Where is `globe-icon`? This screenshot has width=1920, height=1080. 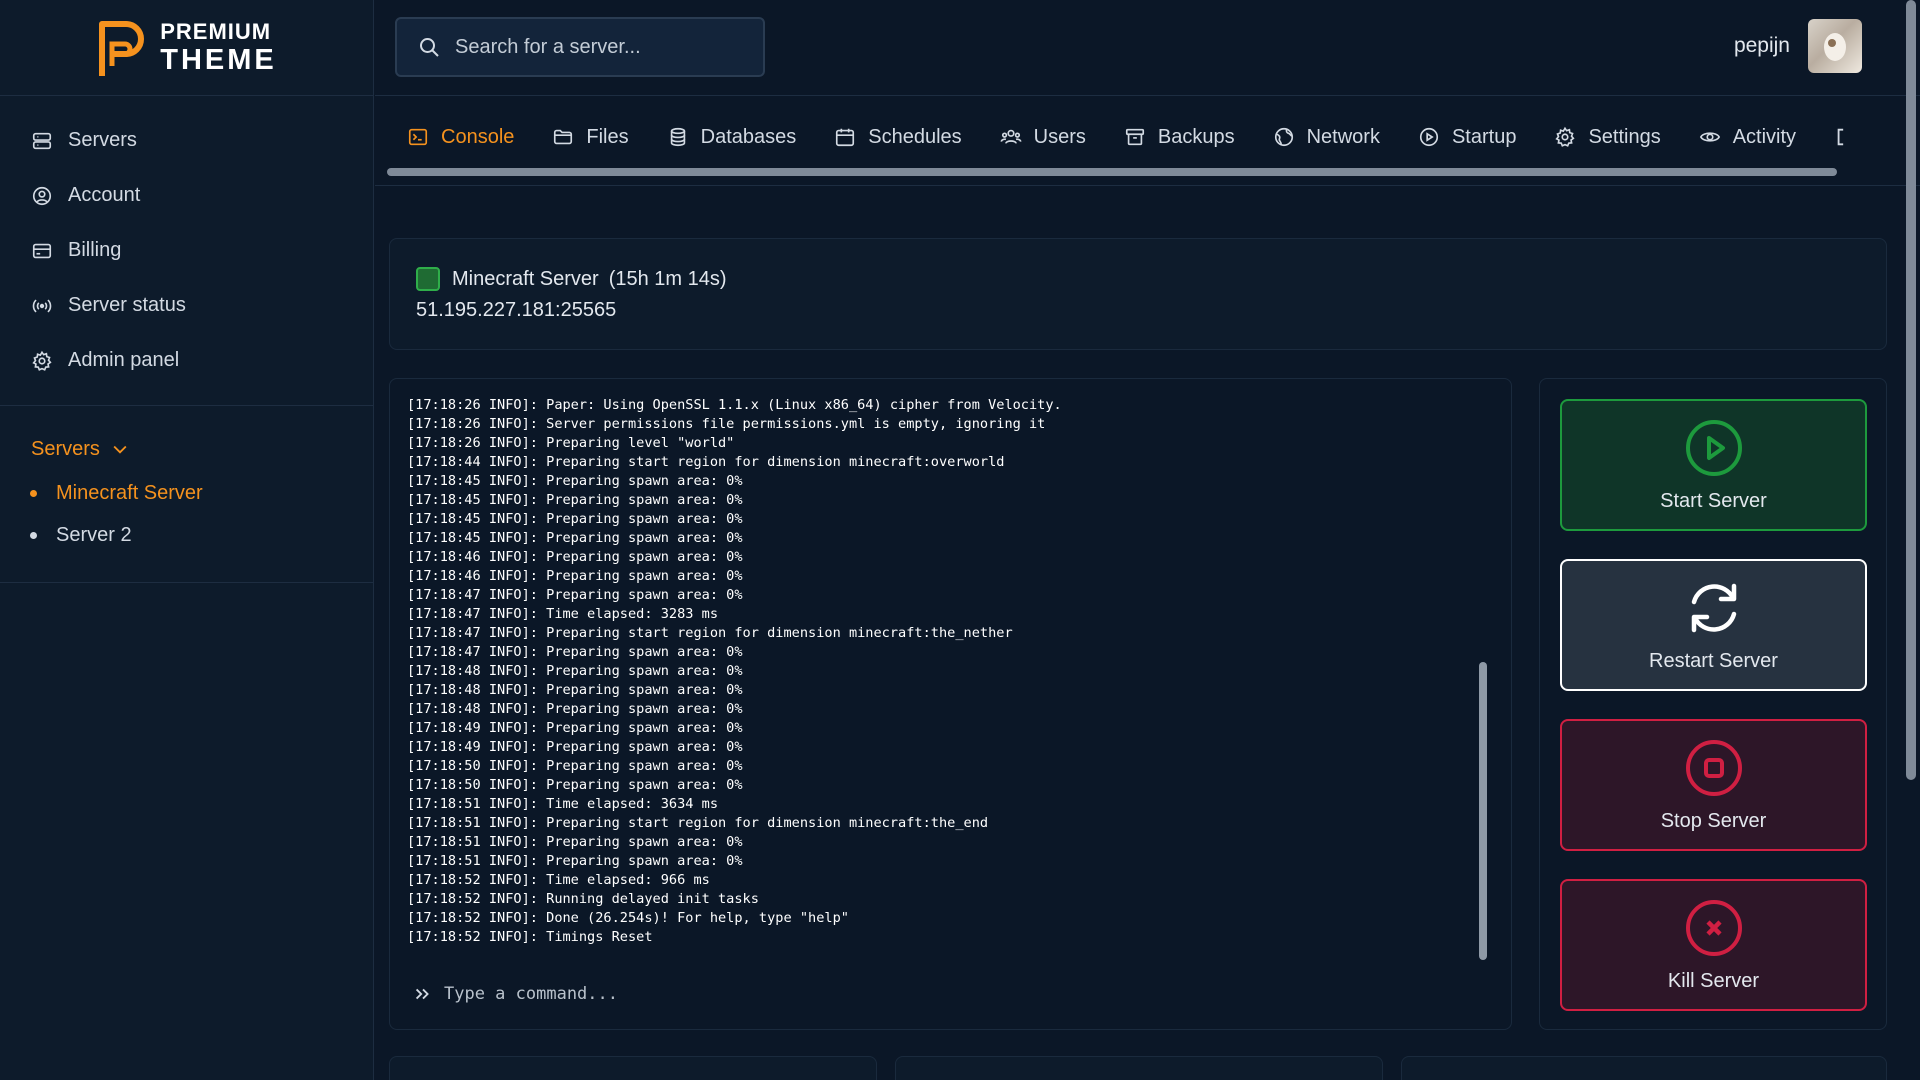
globe-icon is located at coordinates (1283, 137).